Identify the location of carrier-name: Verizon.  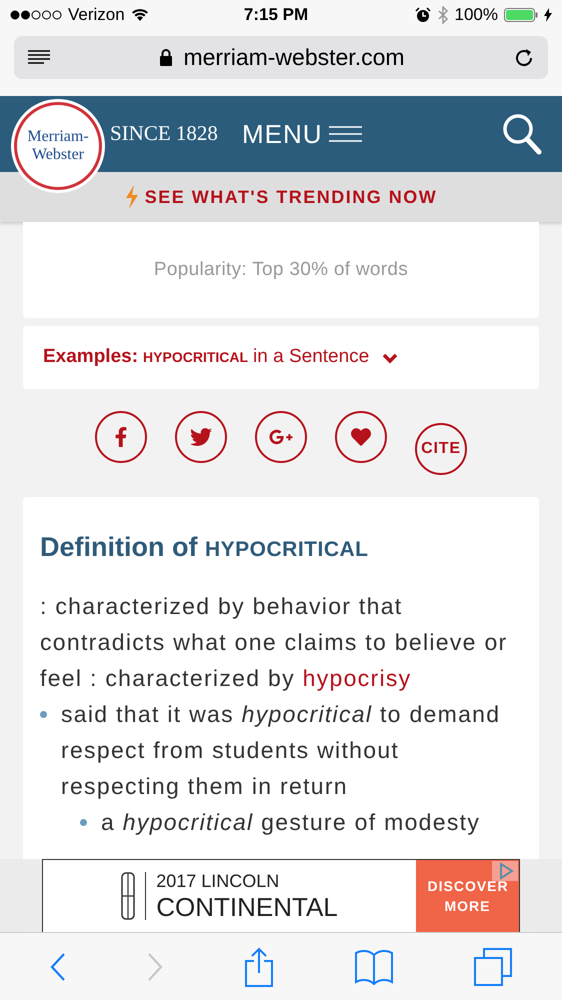
(96, 15).